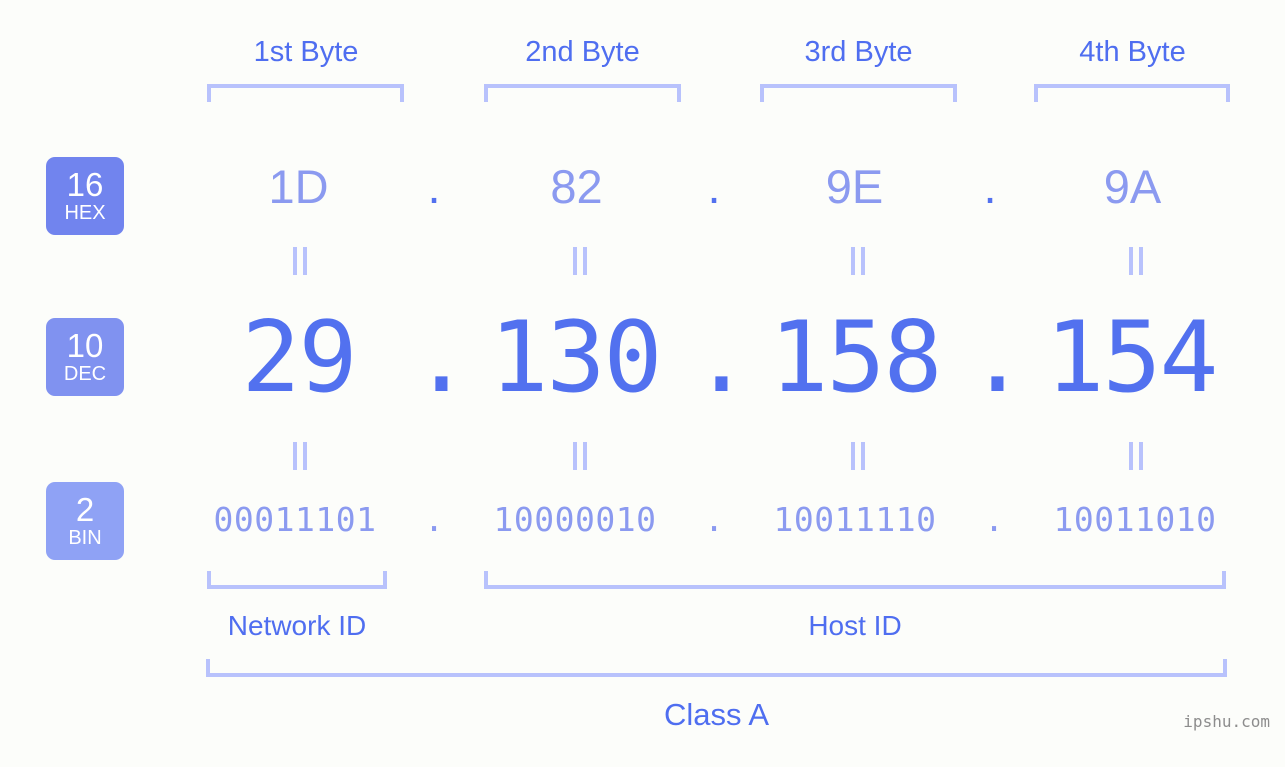 The image size is (1285, 767). What do you see at coordinates (298, 186) in the screenshot?
I see `hex-octet-1: 1D` at bounding box center [298, 186].